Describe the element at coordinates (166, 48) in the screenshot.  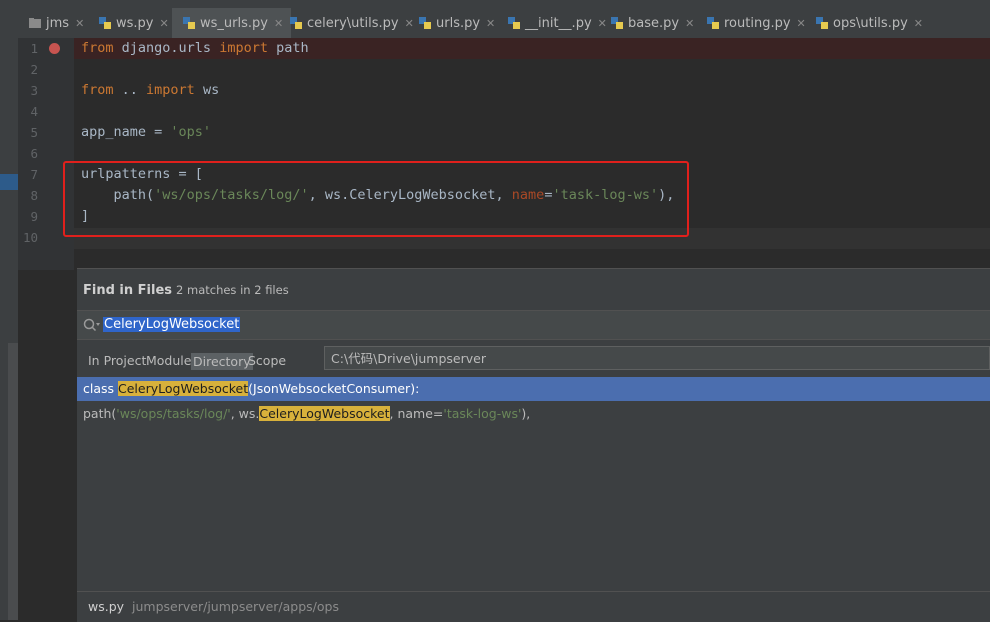
I see `code-text: django.urls` at that location.